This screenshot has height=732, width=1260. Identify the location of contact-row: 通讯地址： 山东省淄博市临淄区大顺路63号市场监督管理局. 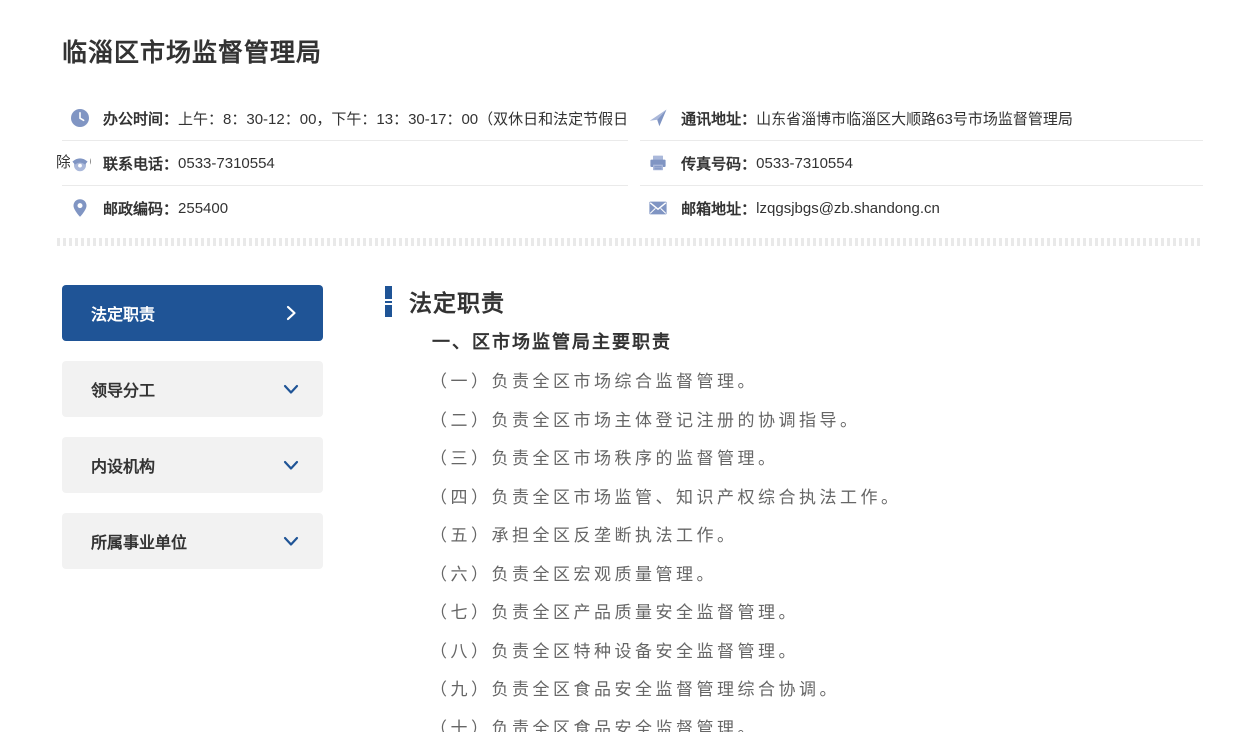
(921, 118).